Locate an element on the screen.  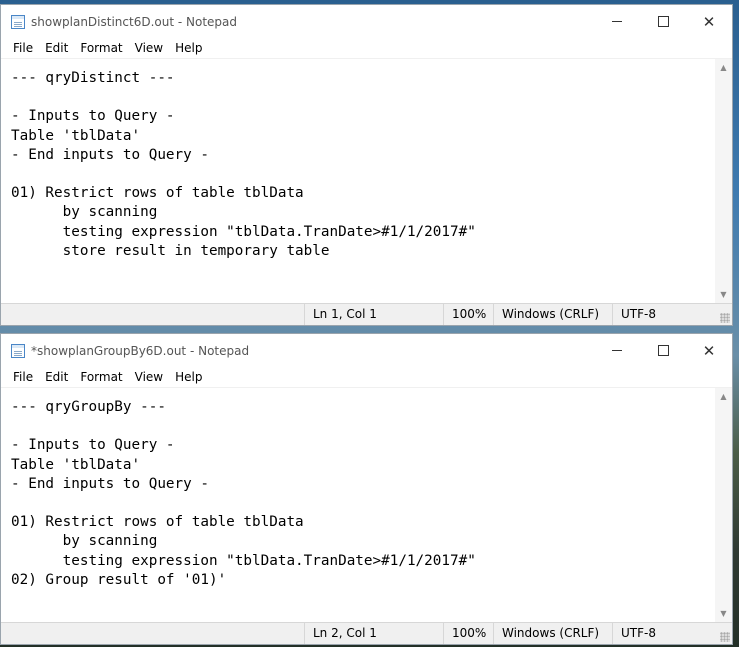
window-title: showplanDistinct6D.out - Notepad is located at coordinates (134, 21).